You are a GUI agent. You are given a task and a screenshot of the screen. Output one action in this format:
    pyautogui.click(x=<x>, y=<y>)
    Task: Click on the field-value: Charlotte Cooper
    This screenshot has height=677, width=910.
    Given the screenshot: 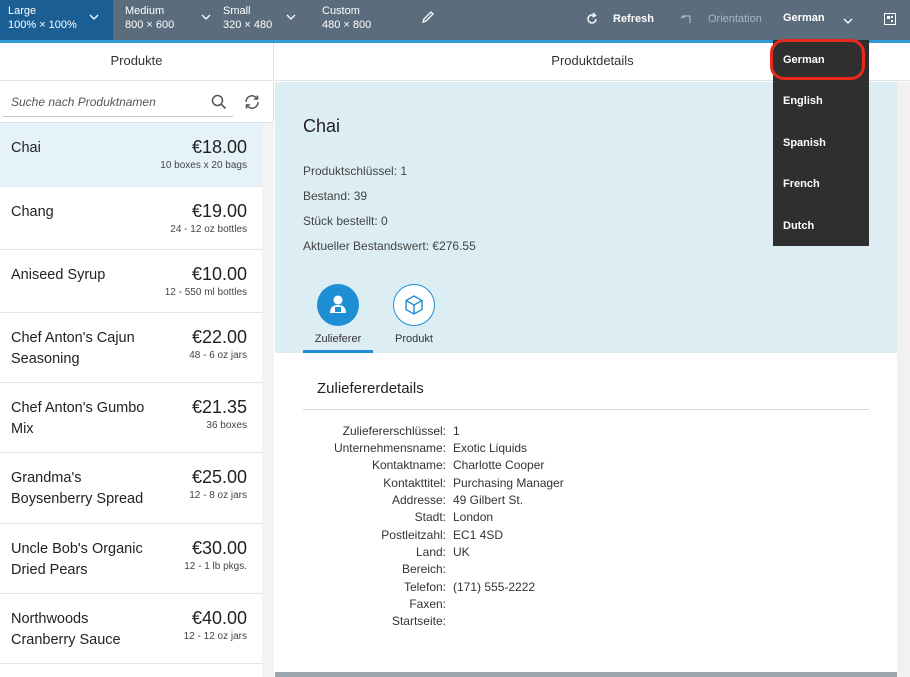 What is the action you would take?
    pyautogui.click(x=499, y=465)
    